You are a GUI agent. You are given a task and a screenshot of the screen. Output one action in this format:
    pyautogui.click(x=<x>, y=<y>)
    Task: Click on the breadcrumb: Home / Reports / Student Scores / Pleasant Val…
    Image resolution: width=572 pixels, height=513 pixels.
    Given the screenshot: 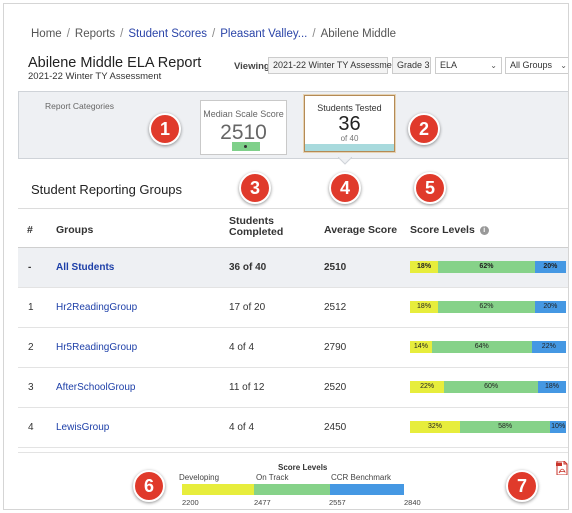 What is the action you would take?
    pyautogui.click(x=213, y=34)
    